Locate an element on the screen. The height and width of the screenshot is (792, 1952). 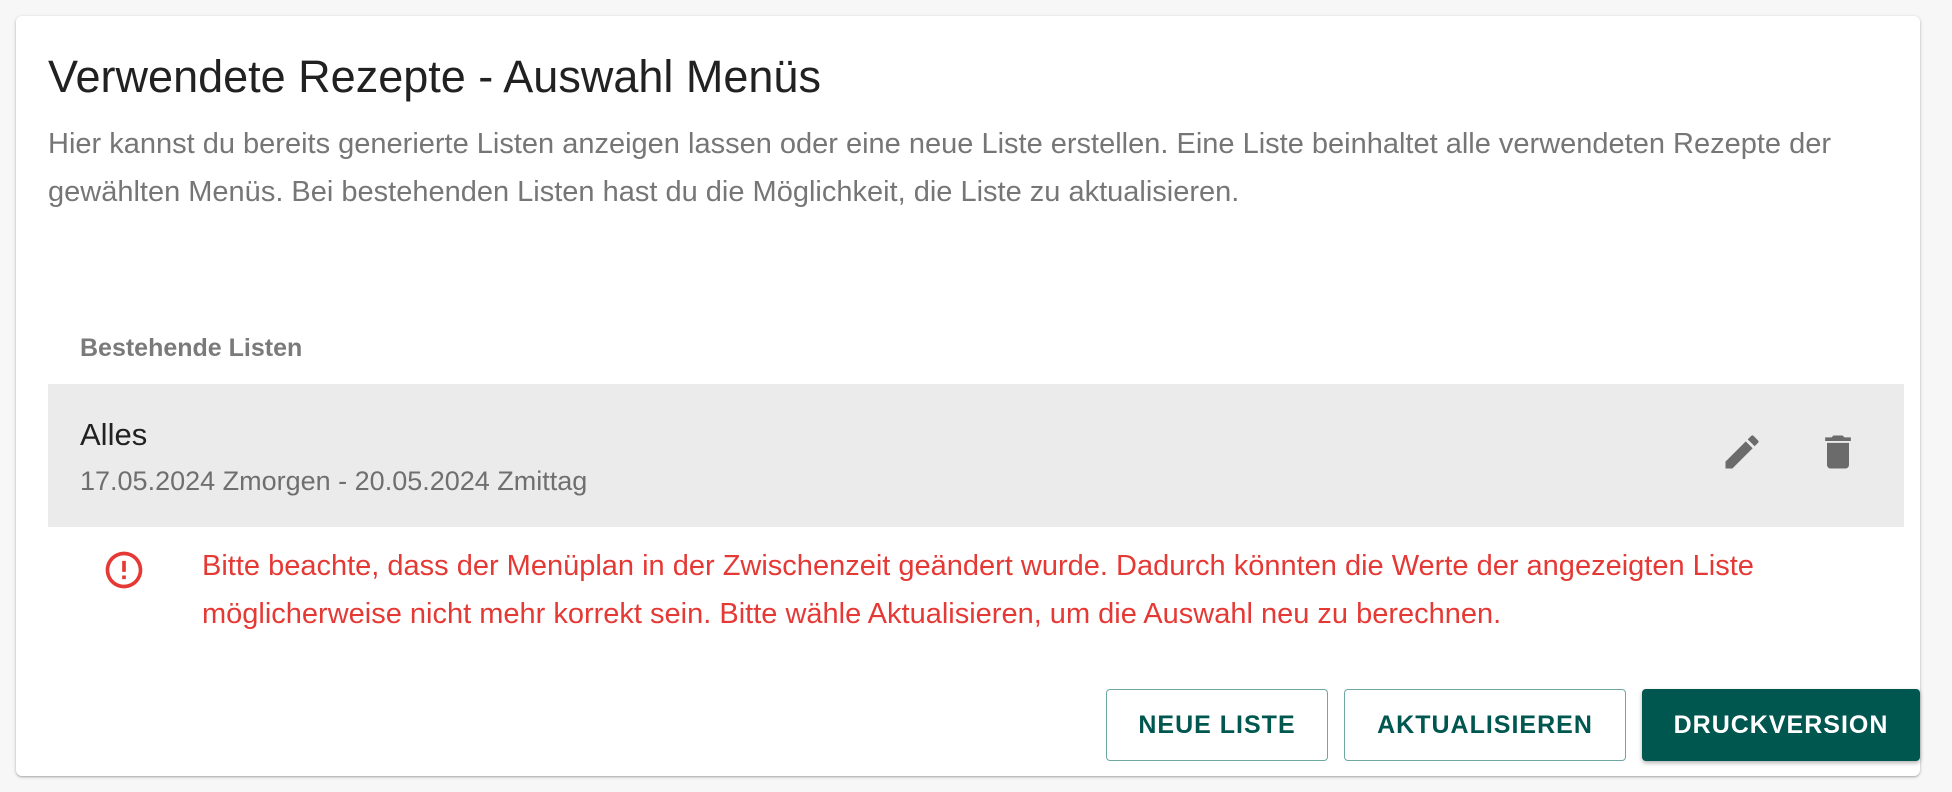
list-item-title: Alles is located at coordinates (114, 434).